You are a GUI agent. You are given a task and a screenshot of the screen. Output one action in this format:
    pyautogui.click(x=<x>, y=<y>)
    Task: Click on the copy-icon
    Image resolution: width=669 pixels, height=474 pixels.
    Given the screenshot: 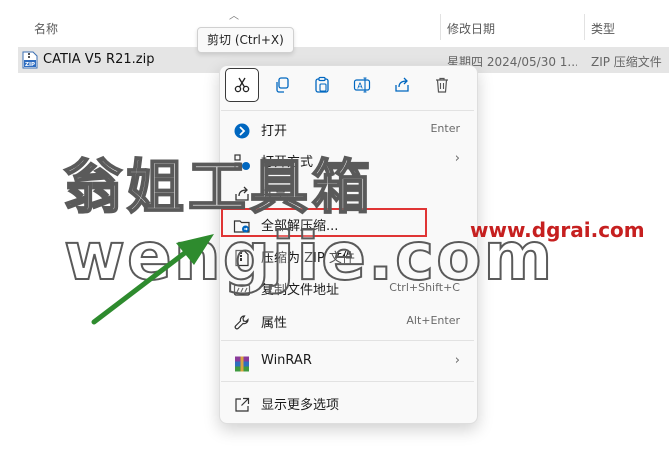 What is the action you would take?
    pyautogui.click(x=282, y=85)
    